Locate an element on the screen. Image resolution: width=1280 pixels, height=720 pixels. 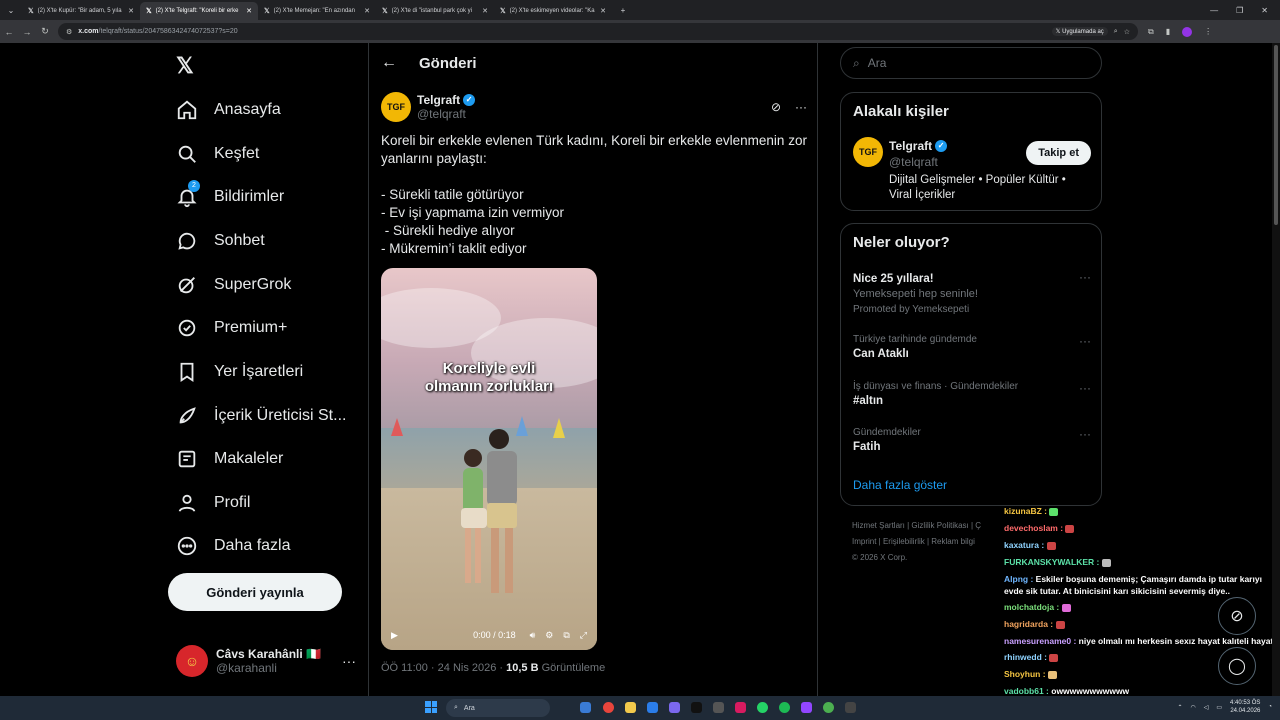
nav-item-premium: Premium+ is located at coordinates (231, 328).